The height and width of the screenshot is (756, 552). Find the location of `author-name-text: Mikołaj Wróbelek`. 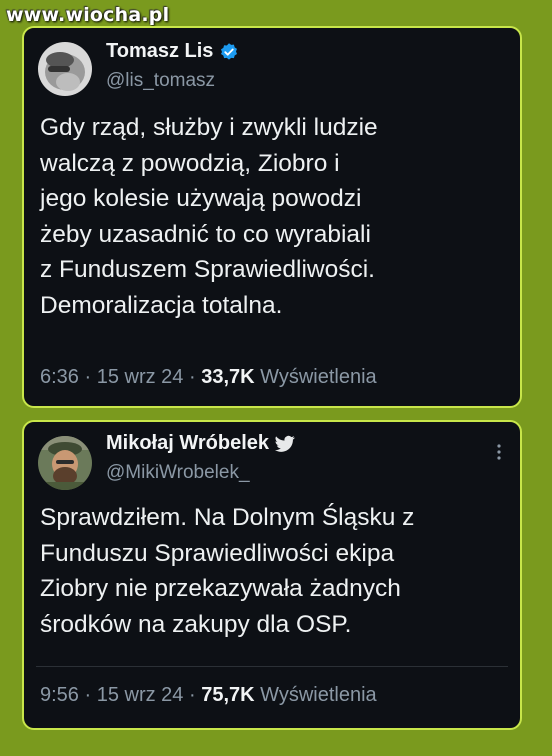

author-name-text: Mikołaj Wróbelek is located at coordinates (187, 443).